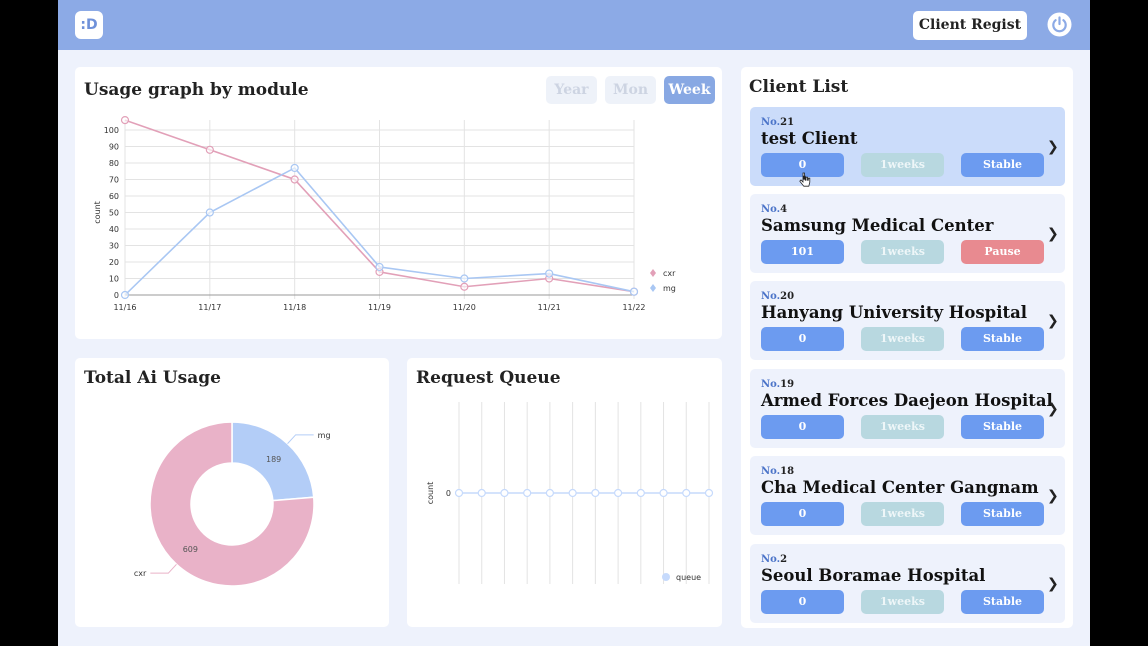  I want to click on client-number: No.20, so click(778, 296).